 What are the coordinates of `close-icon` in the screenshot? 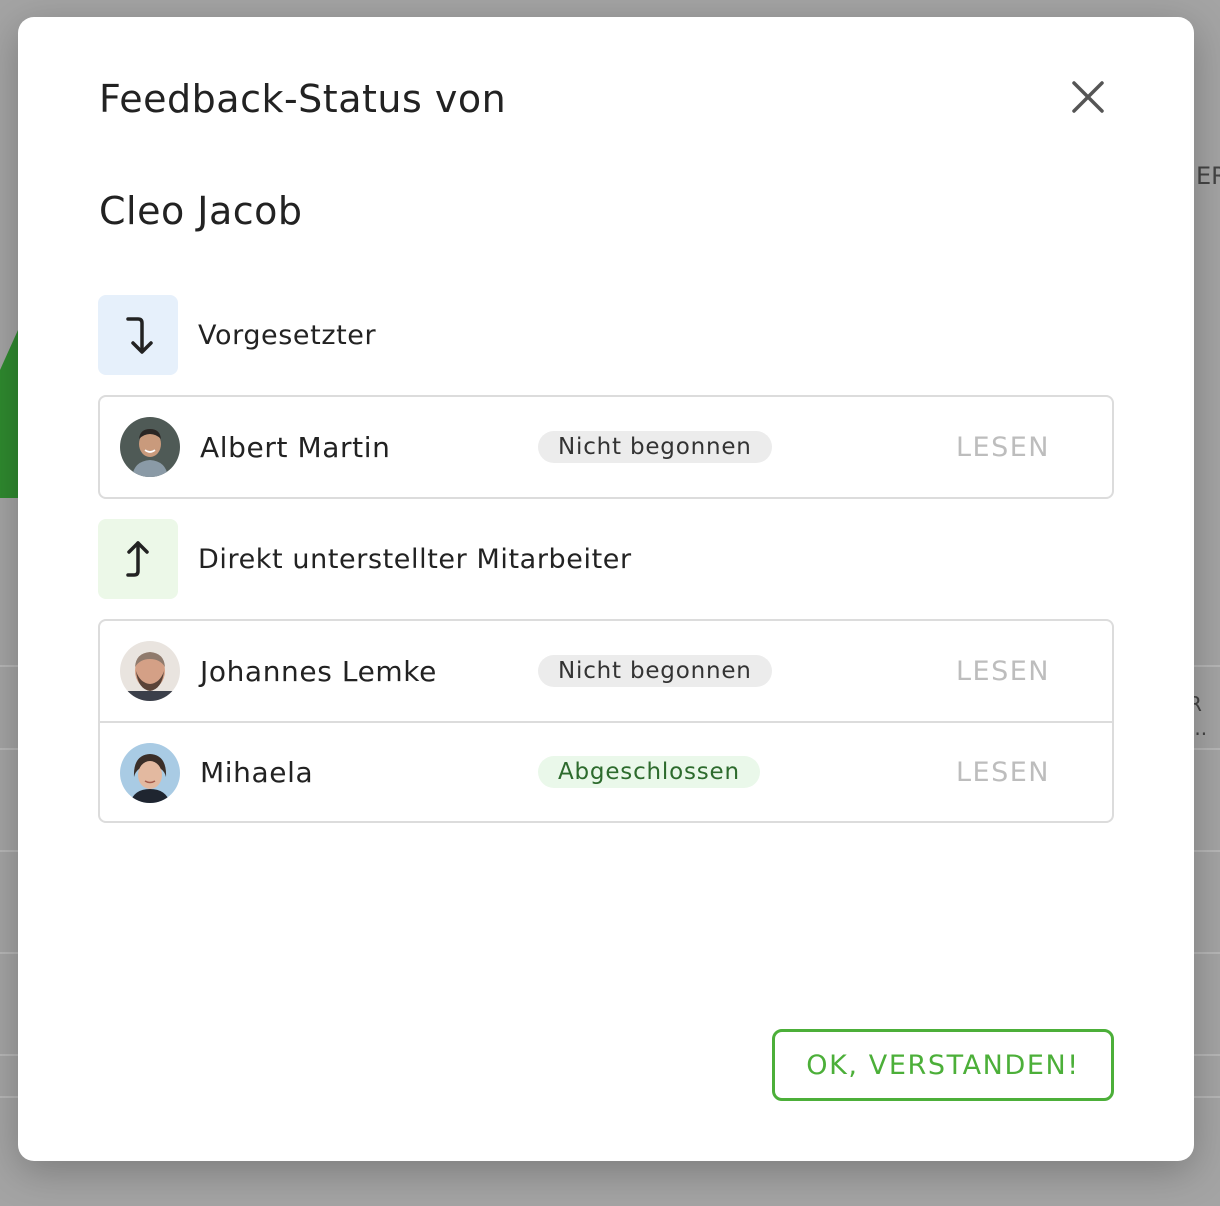 It's located at (1088, 97).